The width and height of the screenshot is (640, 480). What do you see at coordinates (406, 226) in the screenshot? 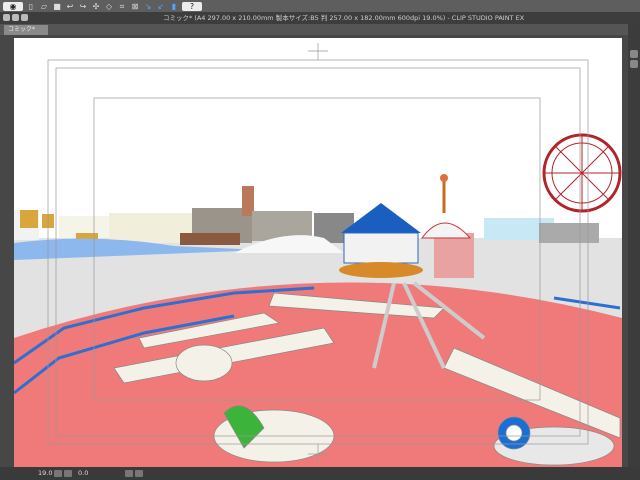
I see `carousel` at bounding box center [406, 226].